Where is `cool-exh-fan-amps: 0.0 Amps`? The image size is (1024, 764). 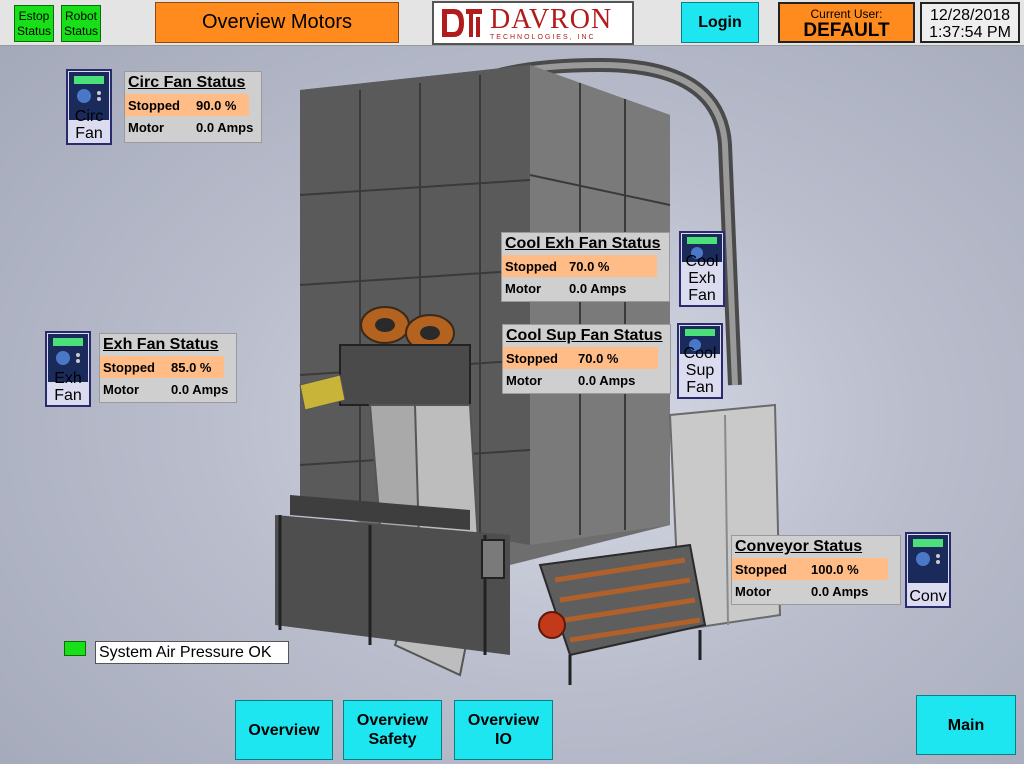
cool-exh-fan-amps: 0.0 Amps is located at coordinates (598, 288).